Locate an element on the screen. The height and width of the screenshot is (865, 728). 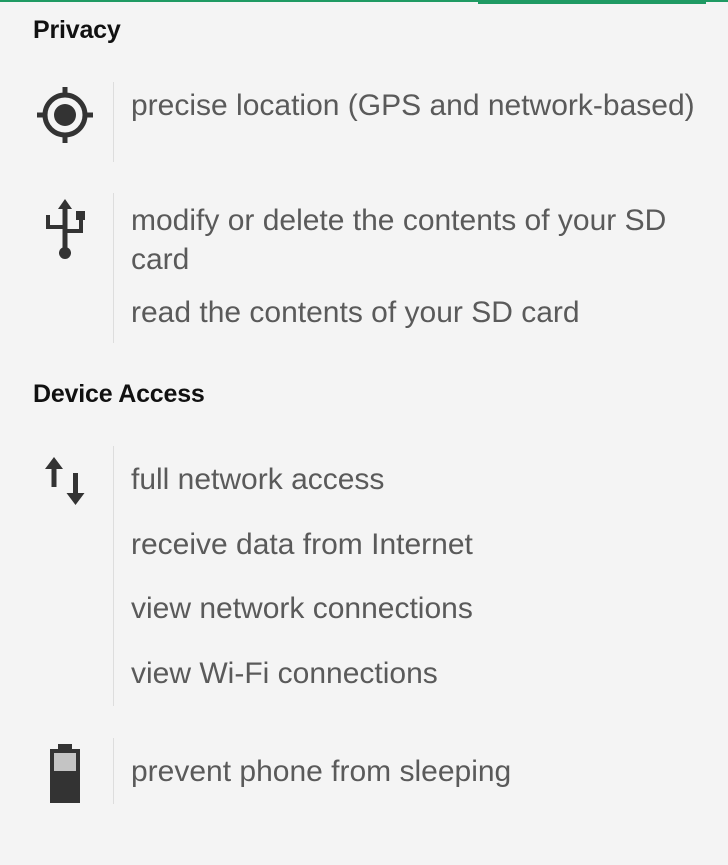
section-title-device-access: Device Access is located at coordinates (119, 394).